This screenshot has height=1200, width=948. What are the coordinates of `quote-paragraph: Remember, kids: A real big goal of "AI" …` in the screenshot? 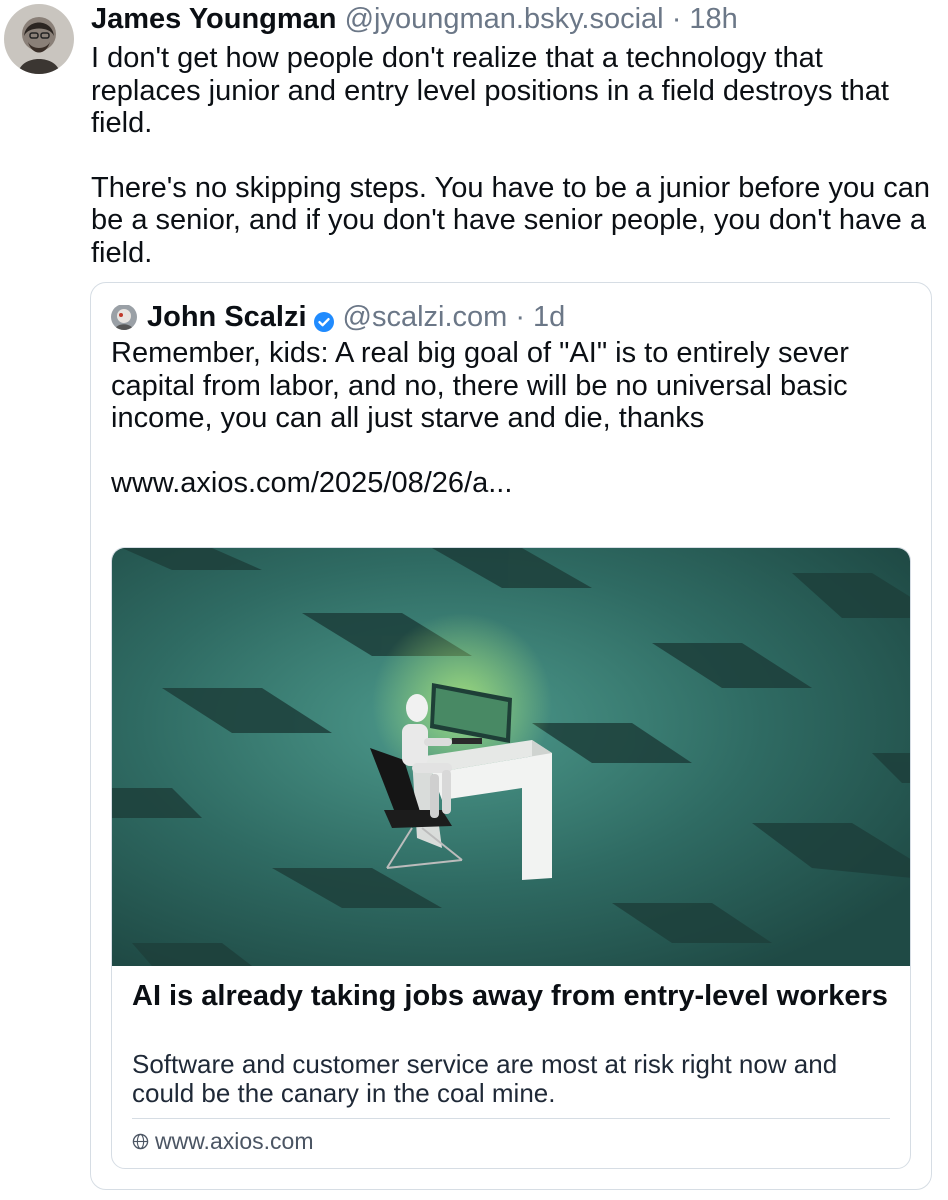 It's located at (480, 385).